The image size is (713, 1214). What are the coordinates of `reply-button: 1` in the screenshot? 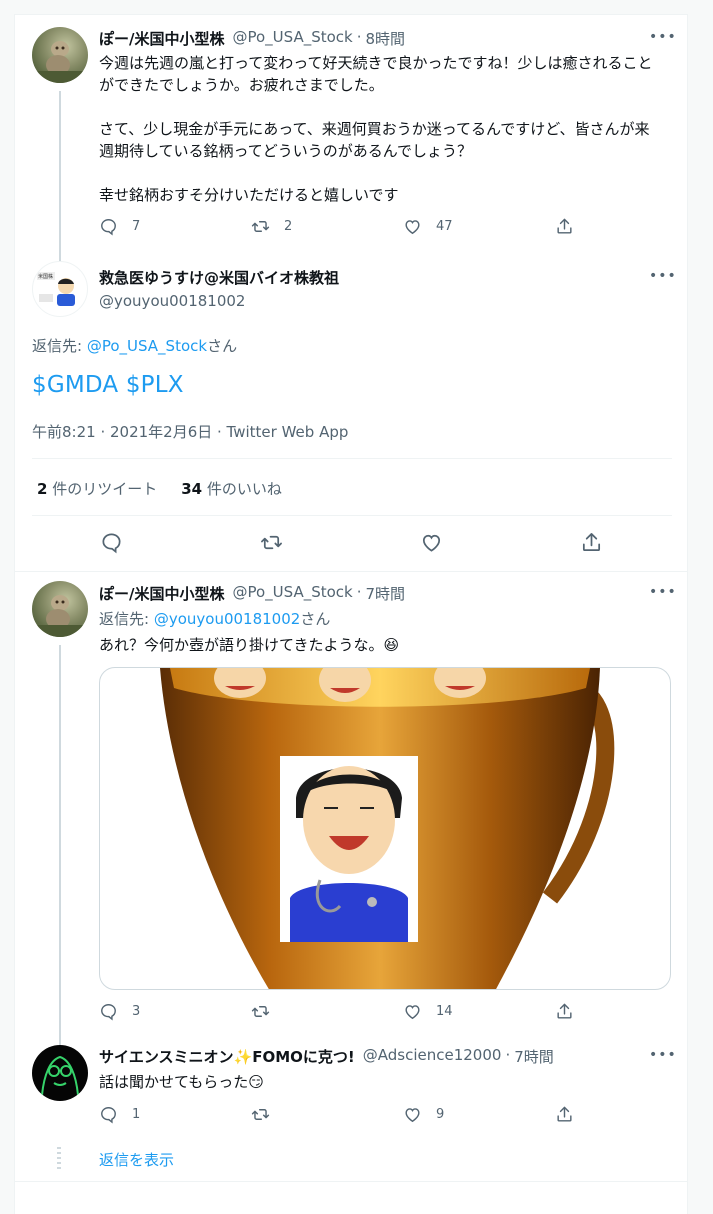 It's located at (119, 1114).